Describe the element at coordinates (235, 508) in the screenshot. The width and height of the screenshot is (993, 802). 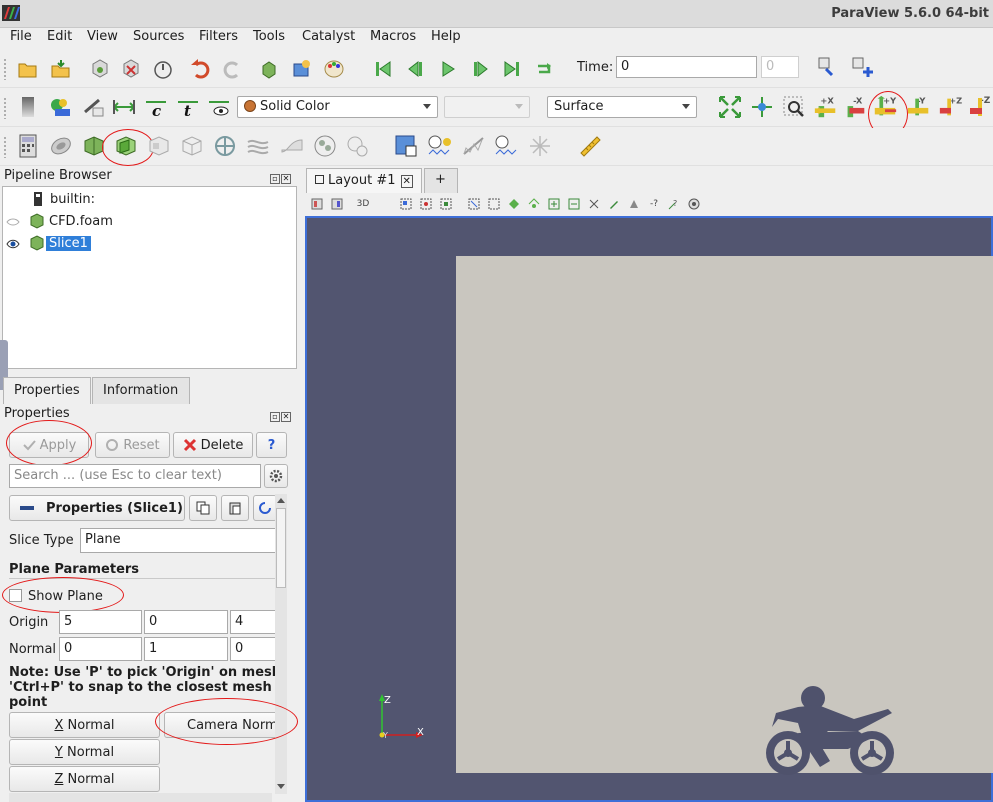
I see `paste-button` at that location.